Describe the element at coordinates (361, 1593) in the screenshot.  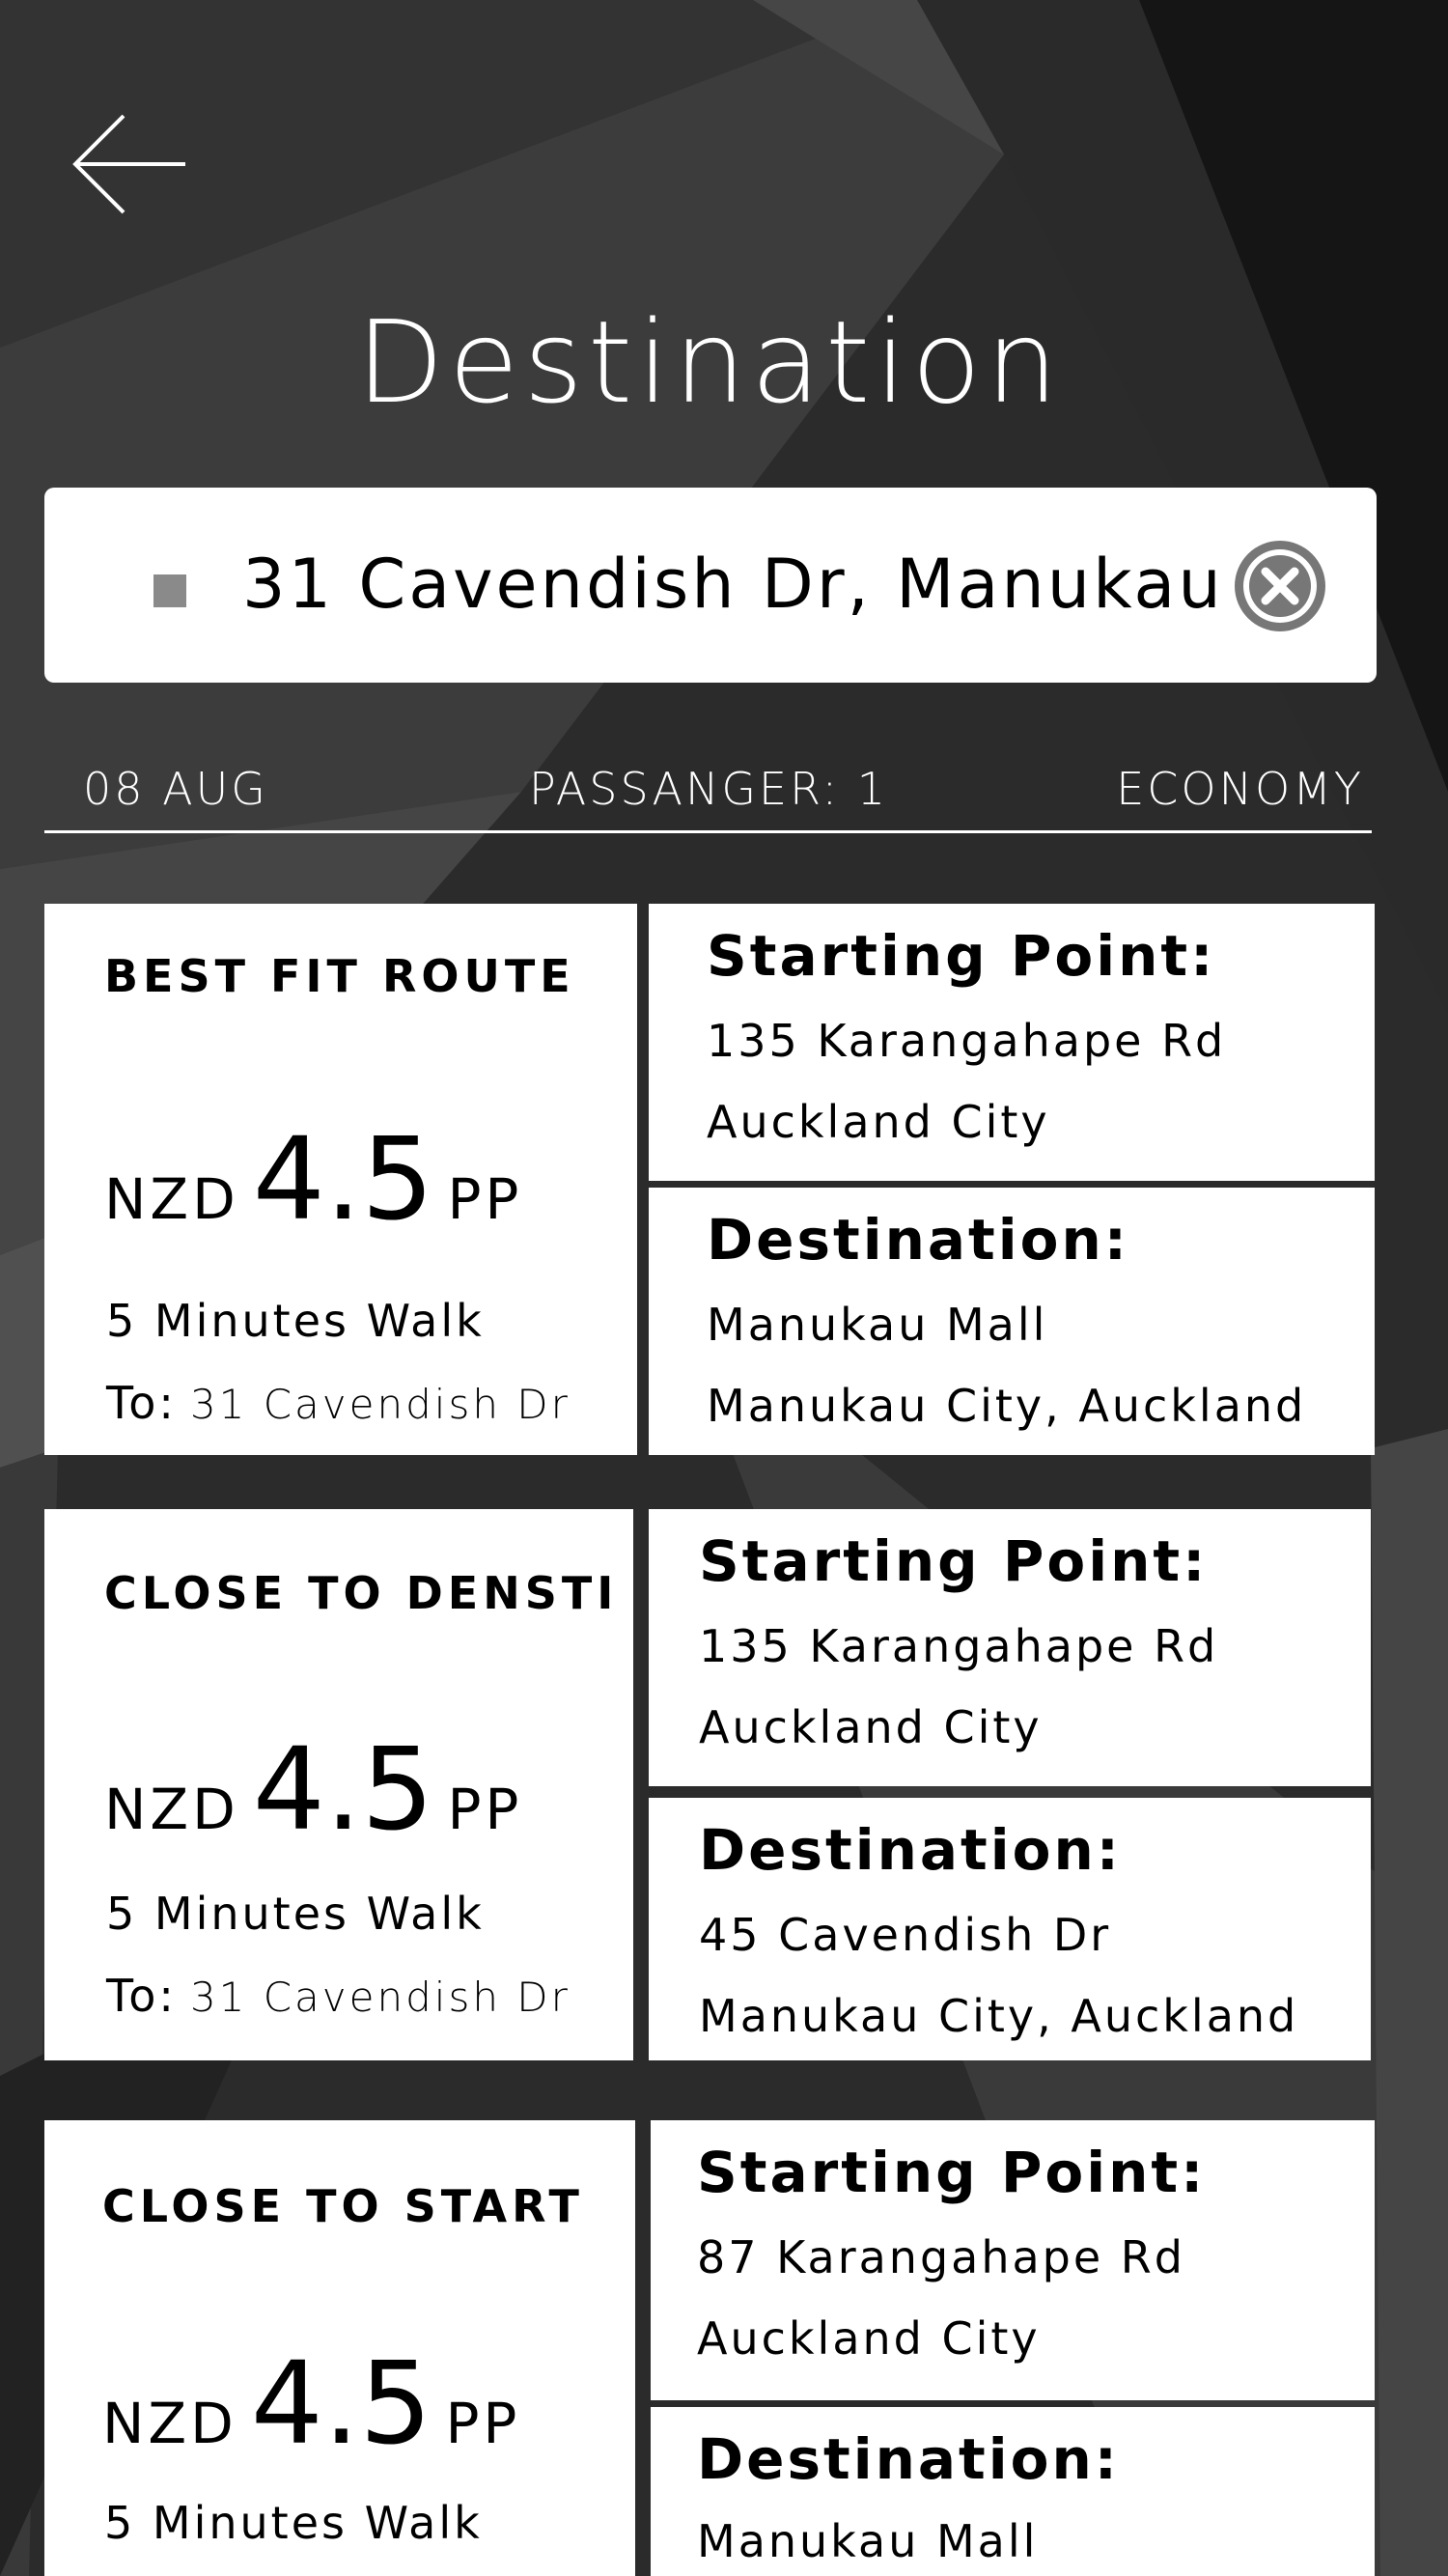
I see `route-label: CLOSE TO DENSTI` at that location.